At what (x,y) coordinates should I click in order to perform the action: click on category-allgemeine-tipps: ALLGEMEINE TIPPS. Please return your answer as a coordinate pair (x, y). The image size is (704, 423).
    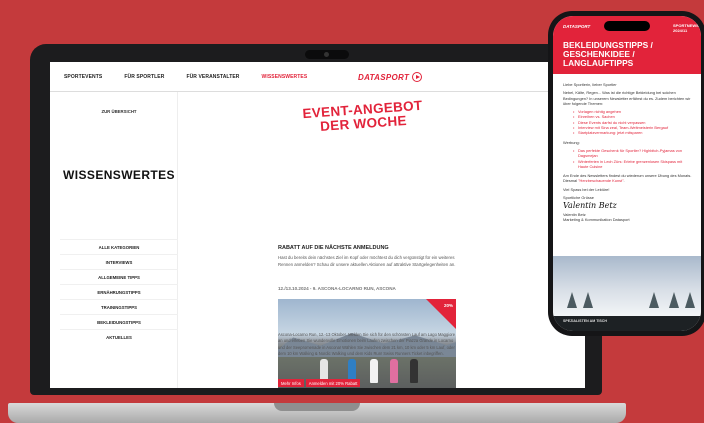
    Looking at the image, I should click on (119, 276).